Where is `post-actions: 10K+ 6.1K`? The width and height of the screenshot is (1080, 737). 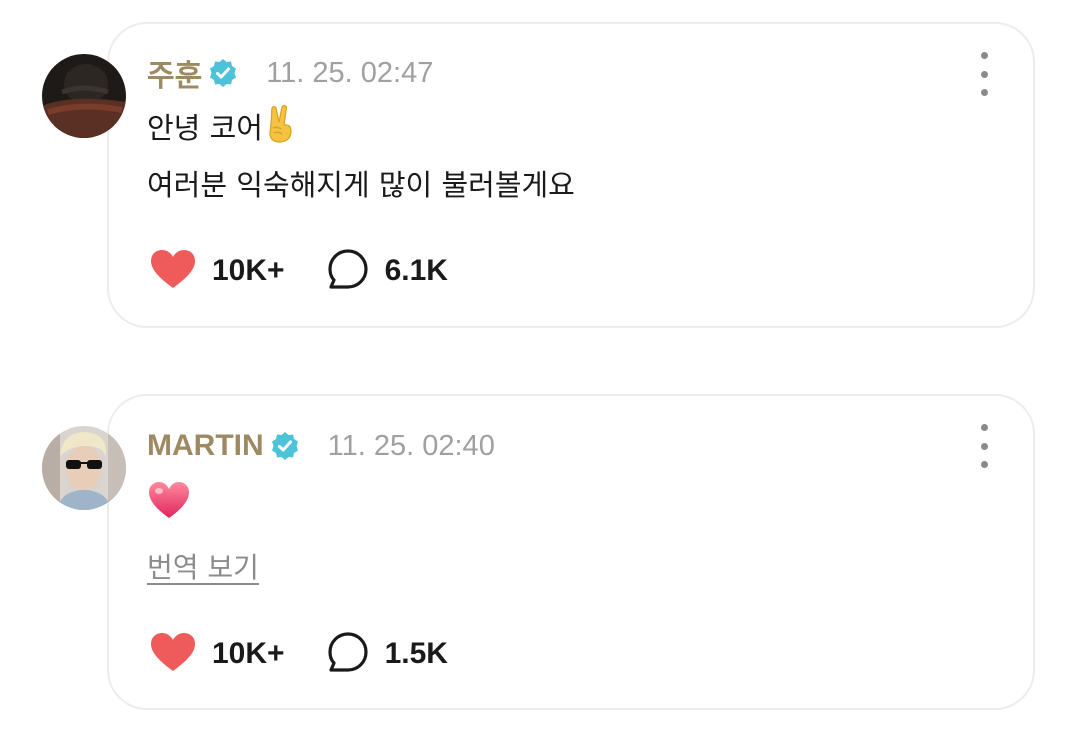
post-actions: 10K+ 6.1K is located at coordinates (299, 271).